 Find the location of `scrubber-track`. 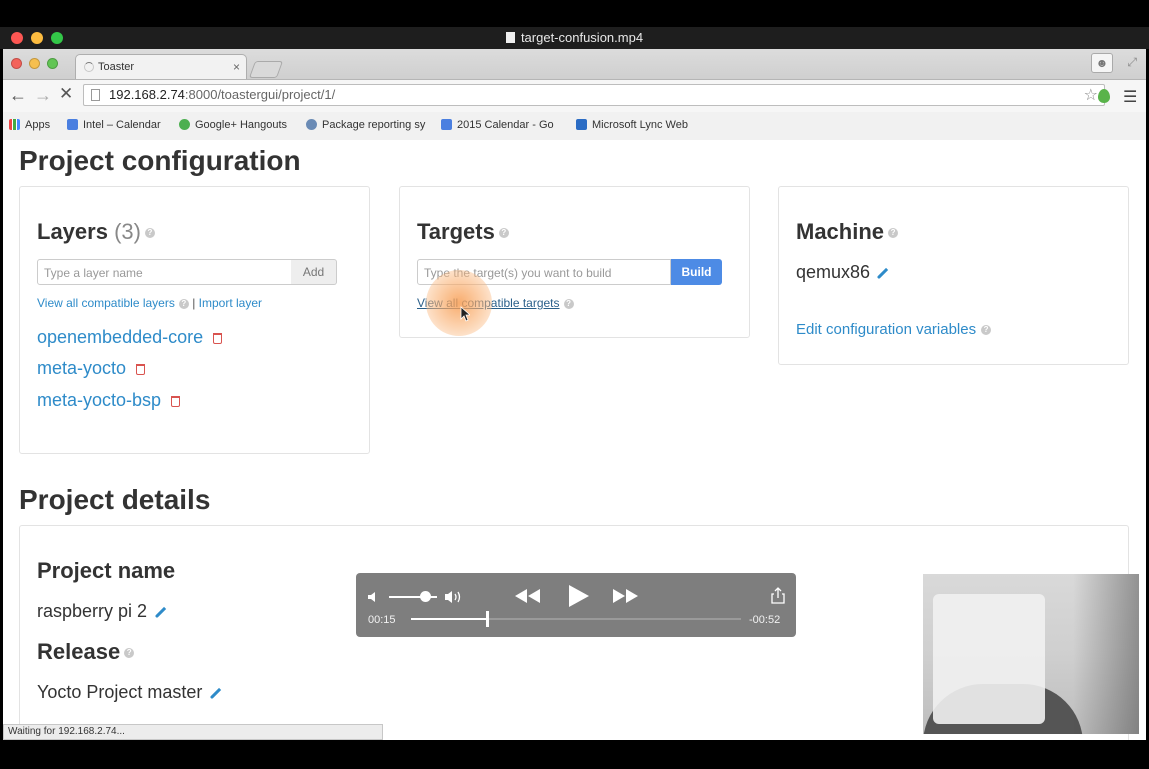

scrubber-track is located at coordinates (576, 619).